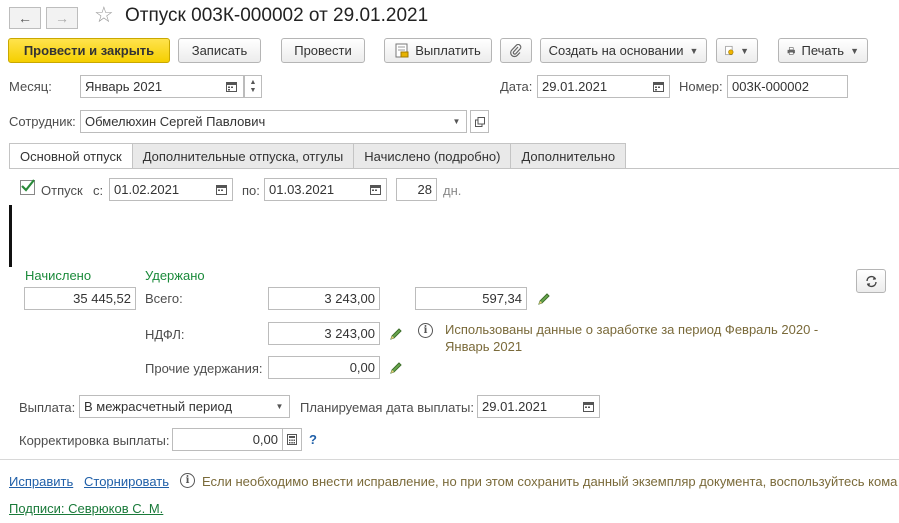 The width and height of the screenshot is (899, 523). What do you see at coordinates (701, 86) in the screenshot?
I see `number-label: Номер:` at bounding box center [701, 86].